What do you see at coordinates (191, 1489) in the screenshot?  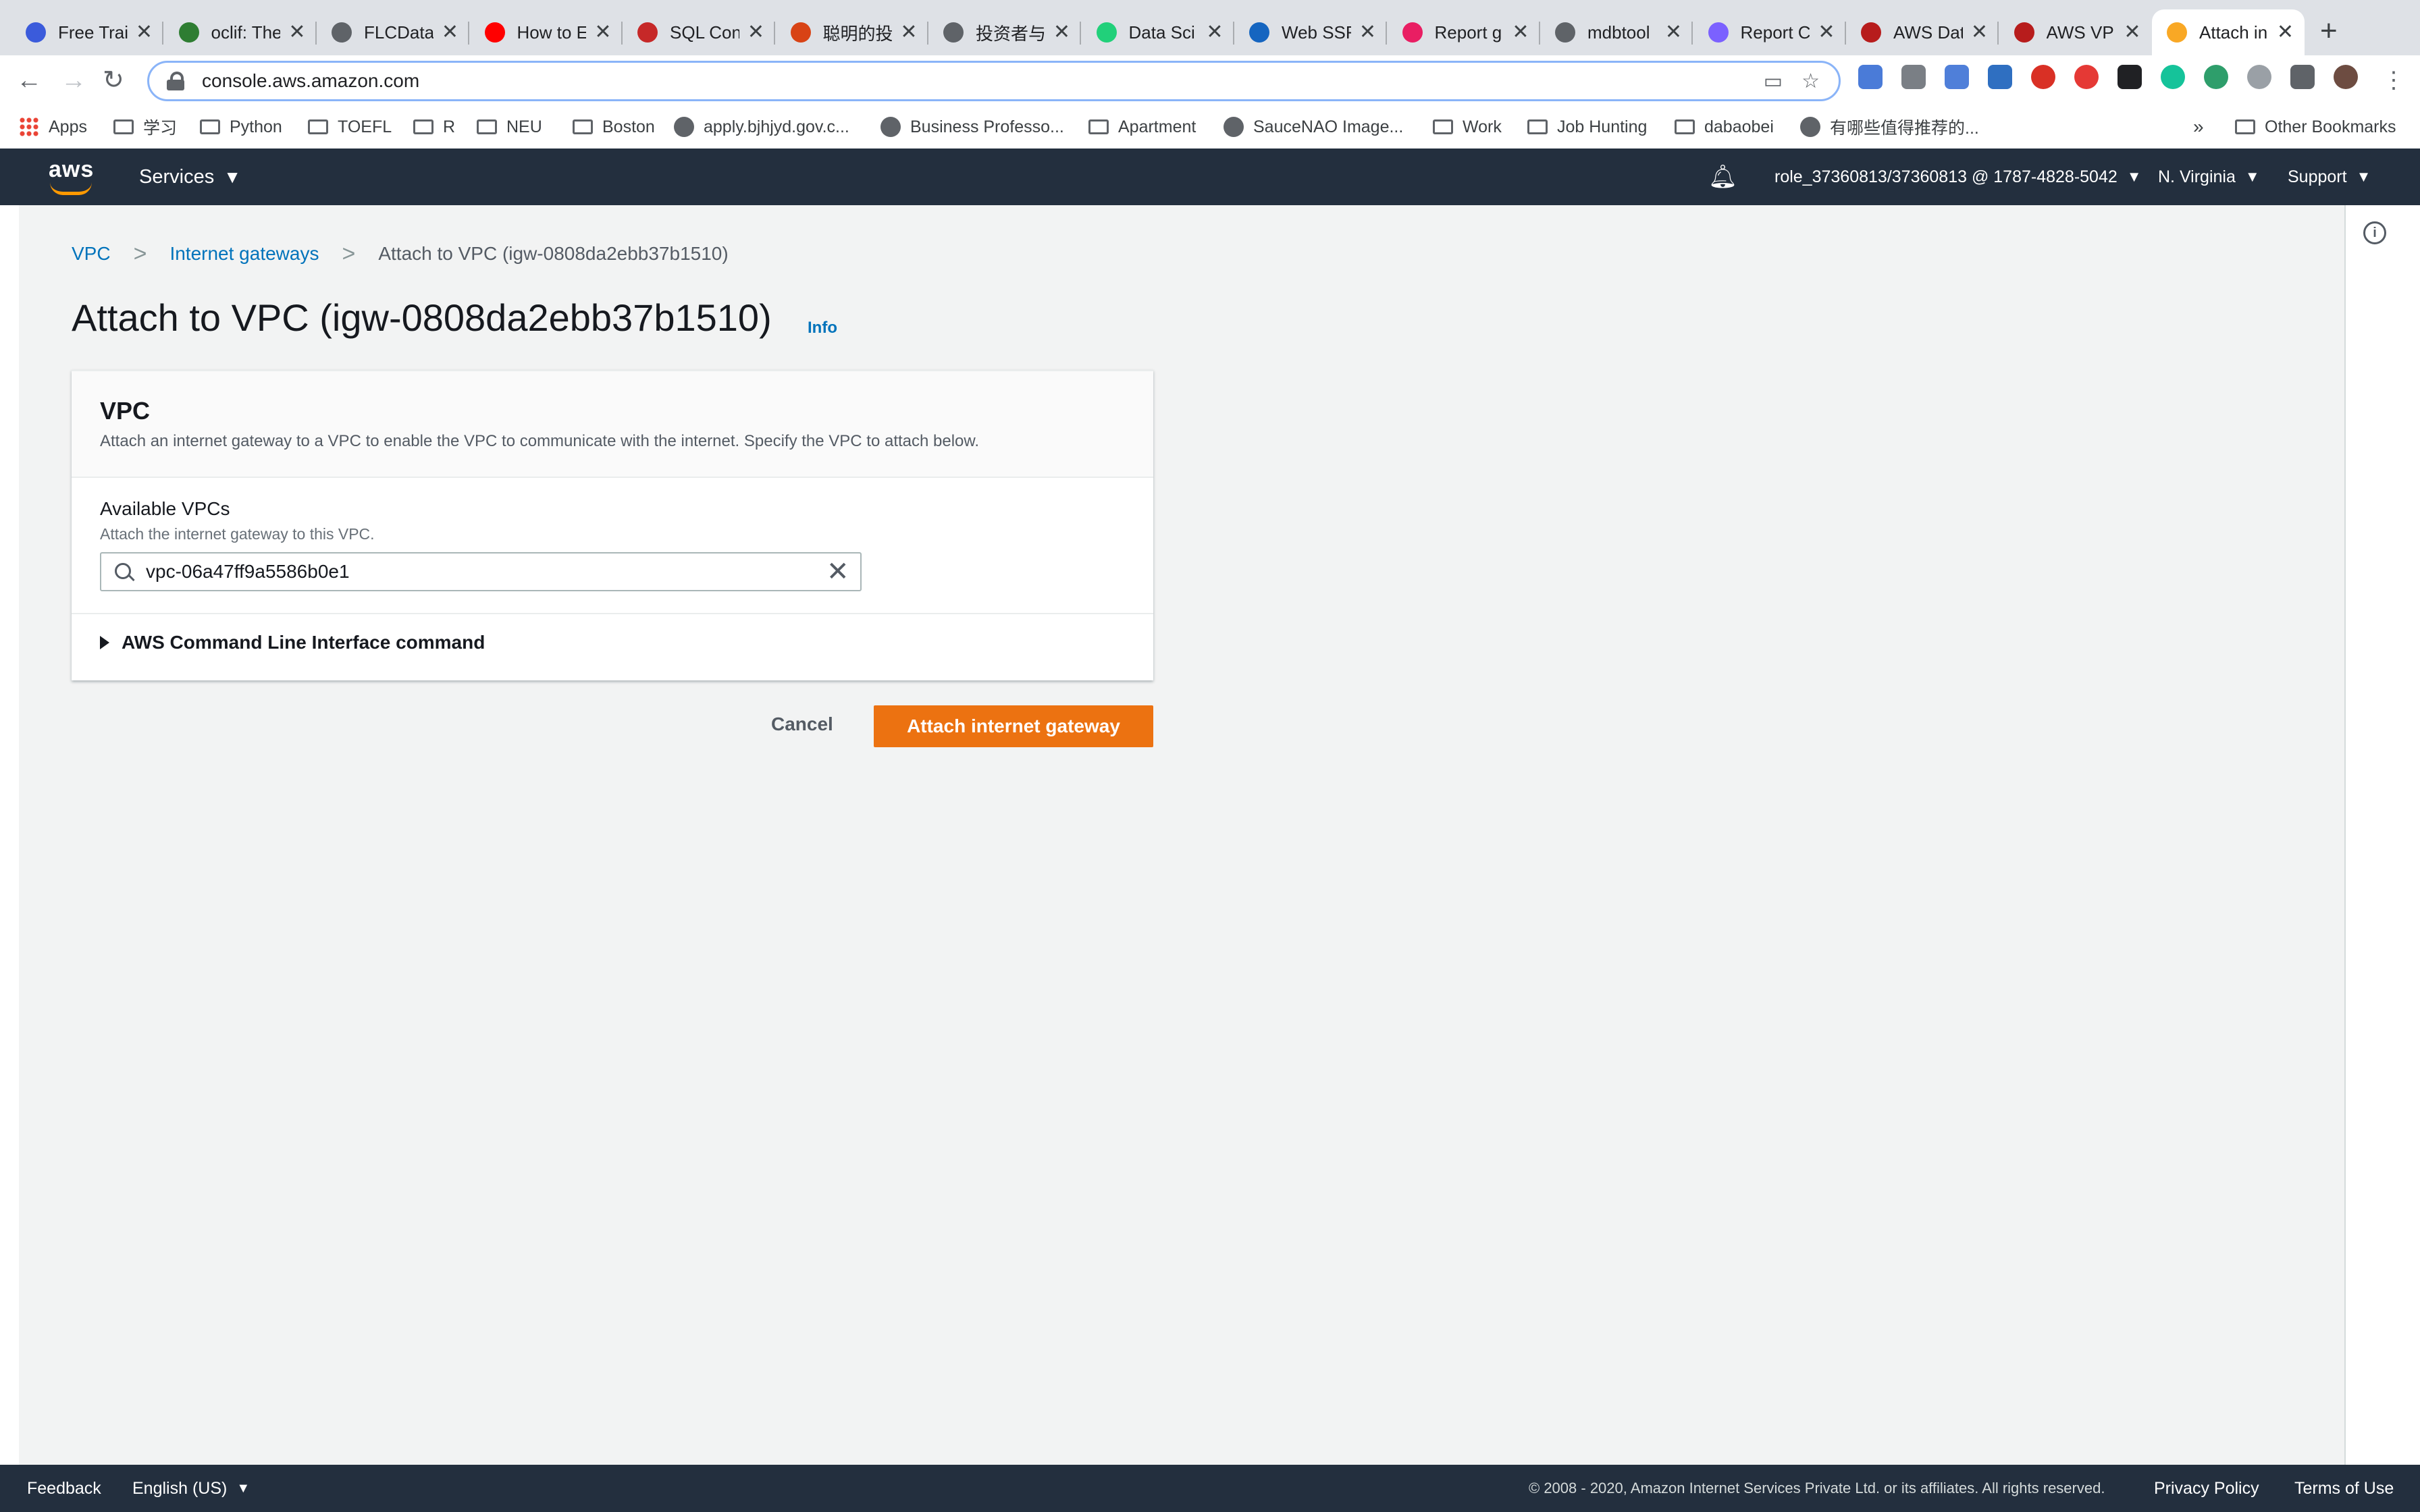 I see `language-selector: English (US) ▼` at bounding box center [191, 1489].